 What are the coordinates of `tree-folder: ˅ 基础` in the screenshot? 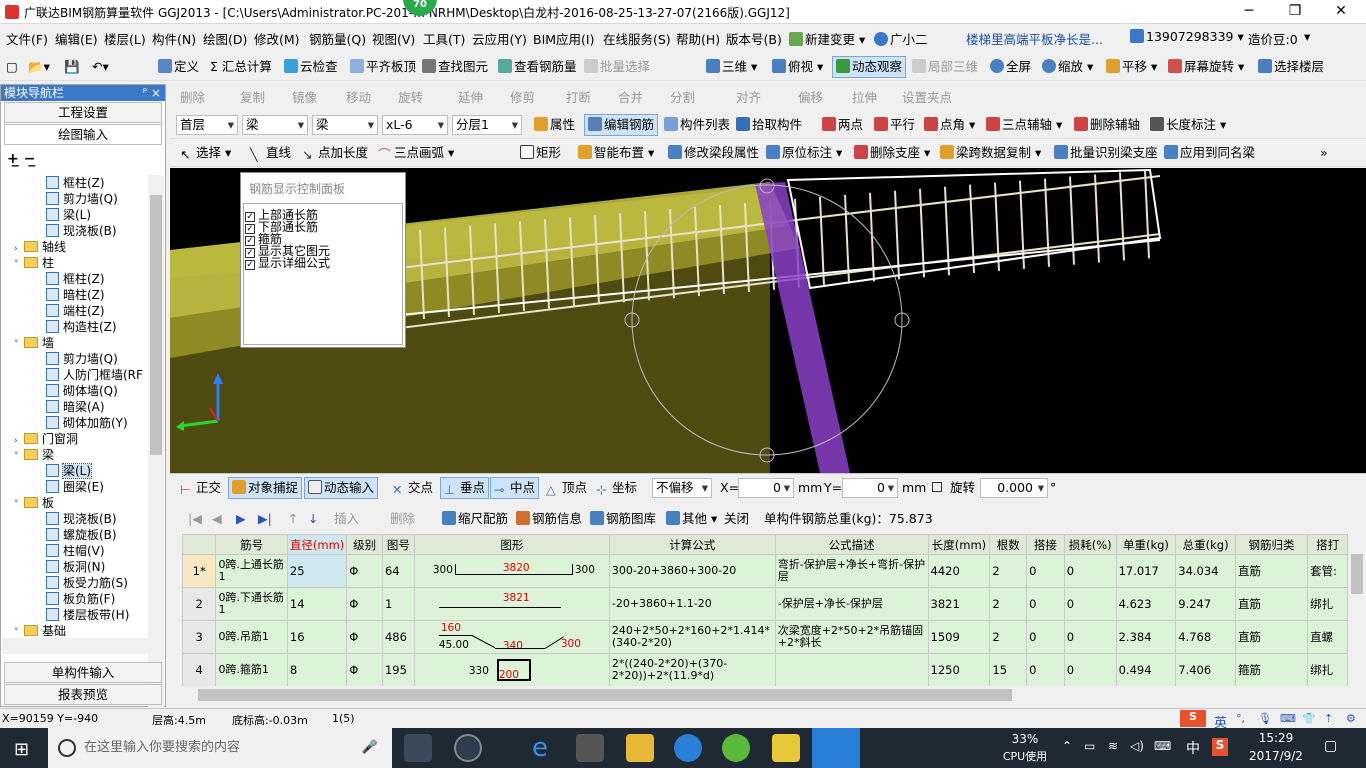 It's located at (40, 631).